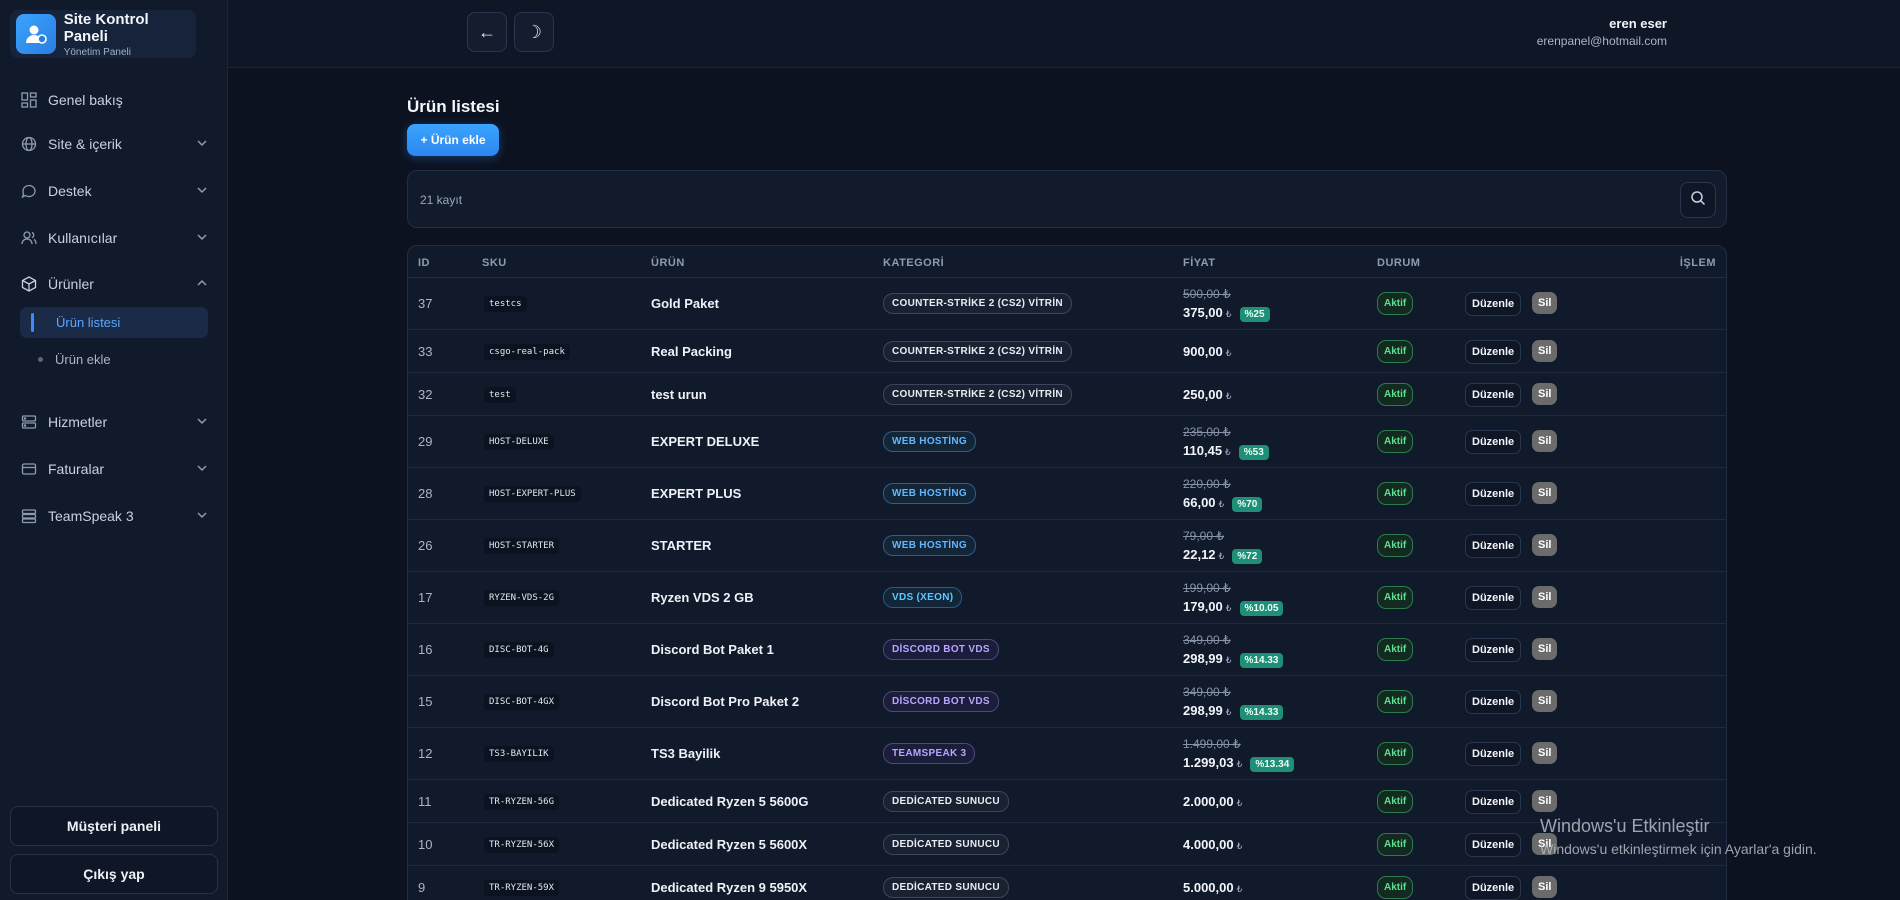  What do you see at coordinates (76, 469) in the screenshot?
I see `sidebar-item-label: Faturalar` at bounding box center [76, 469].